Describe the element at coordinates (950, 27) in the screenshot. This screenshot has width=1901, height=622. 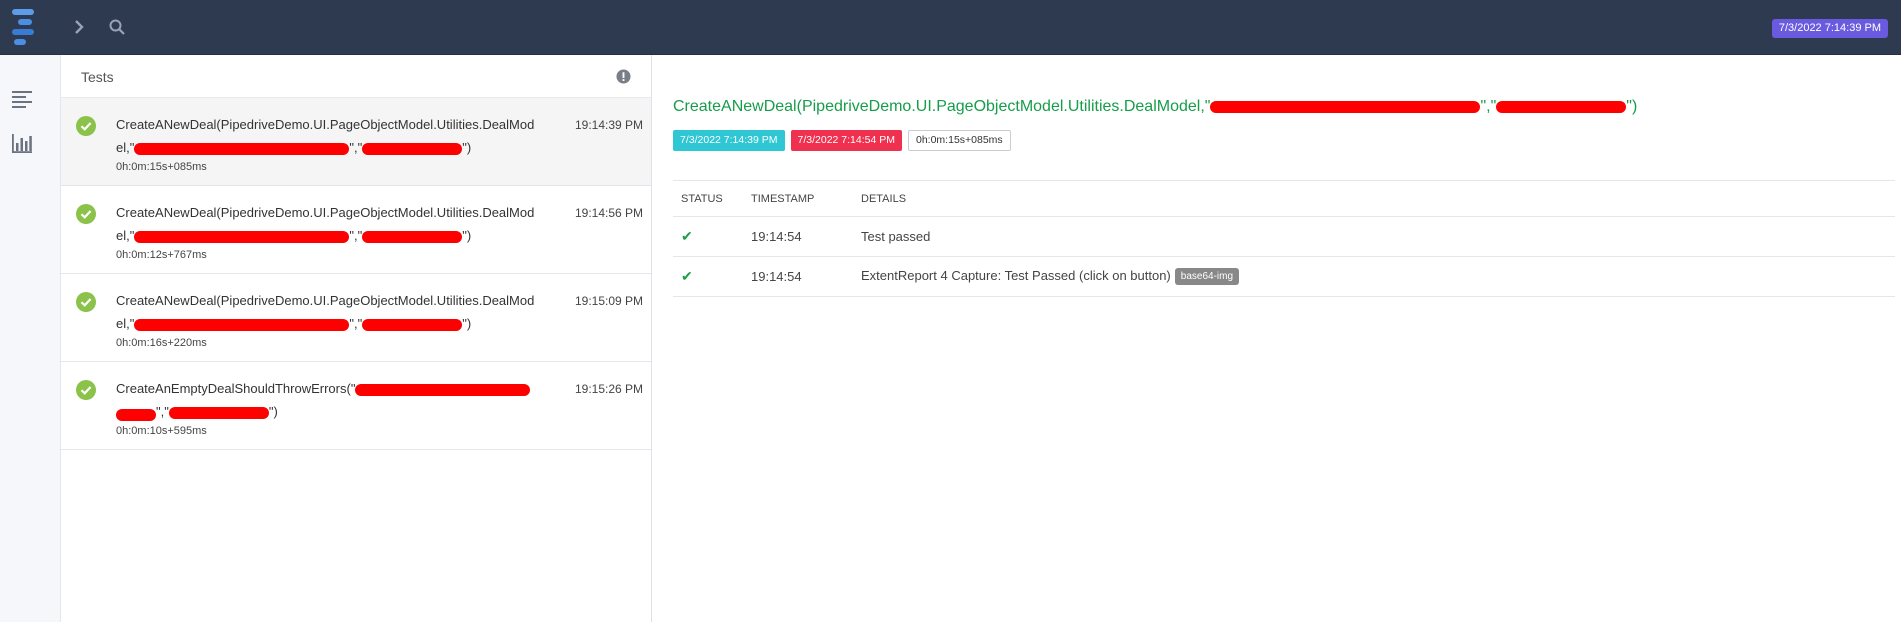
I see `top-navbar: 7/3/2022 7:14:39 PM` at that location.